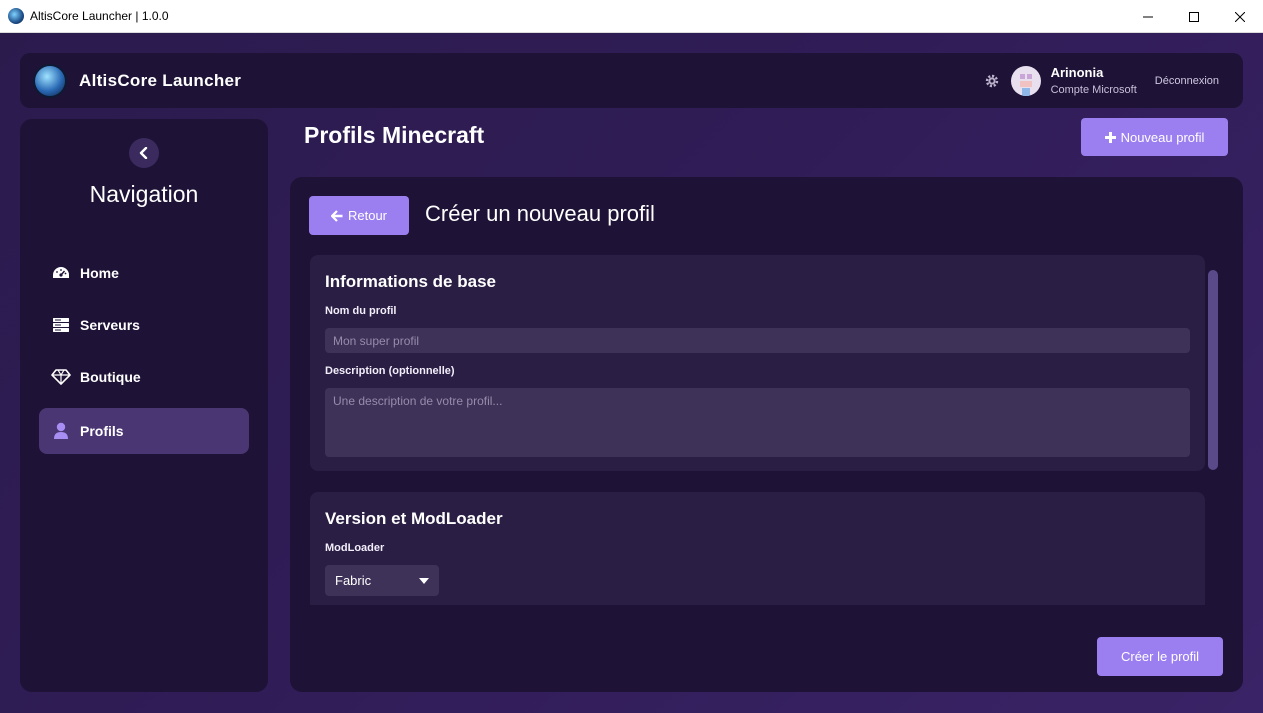  I want to click on page-title: Profils Minecraft, so click(394, 135).